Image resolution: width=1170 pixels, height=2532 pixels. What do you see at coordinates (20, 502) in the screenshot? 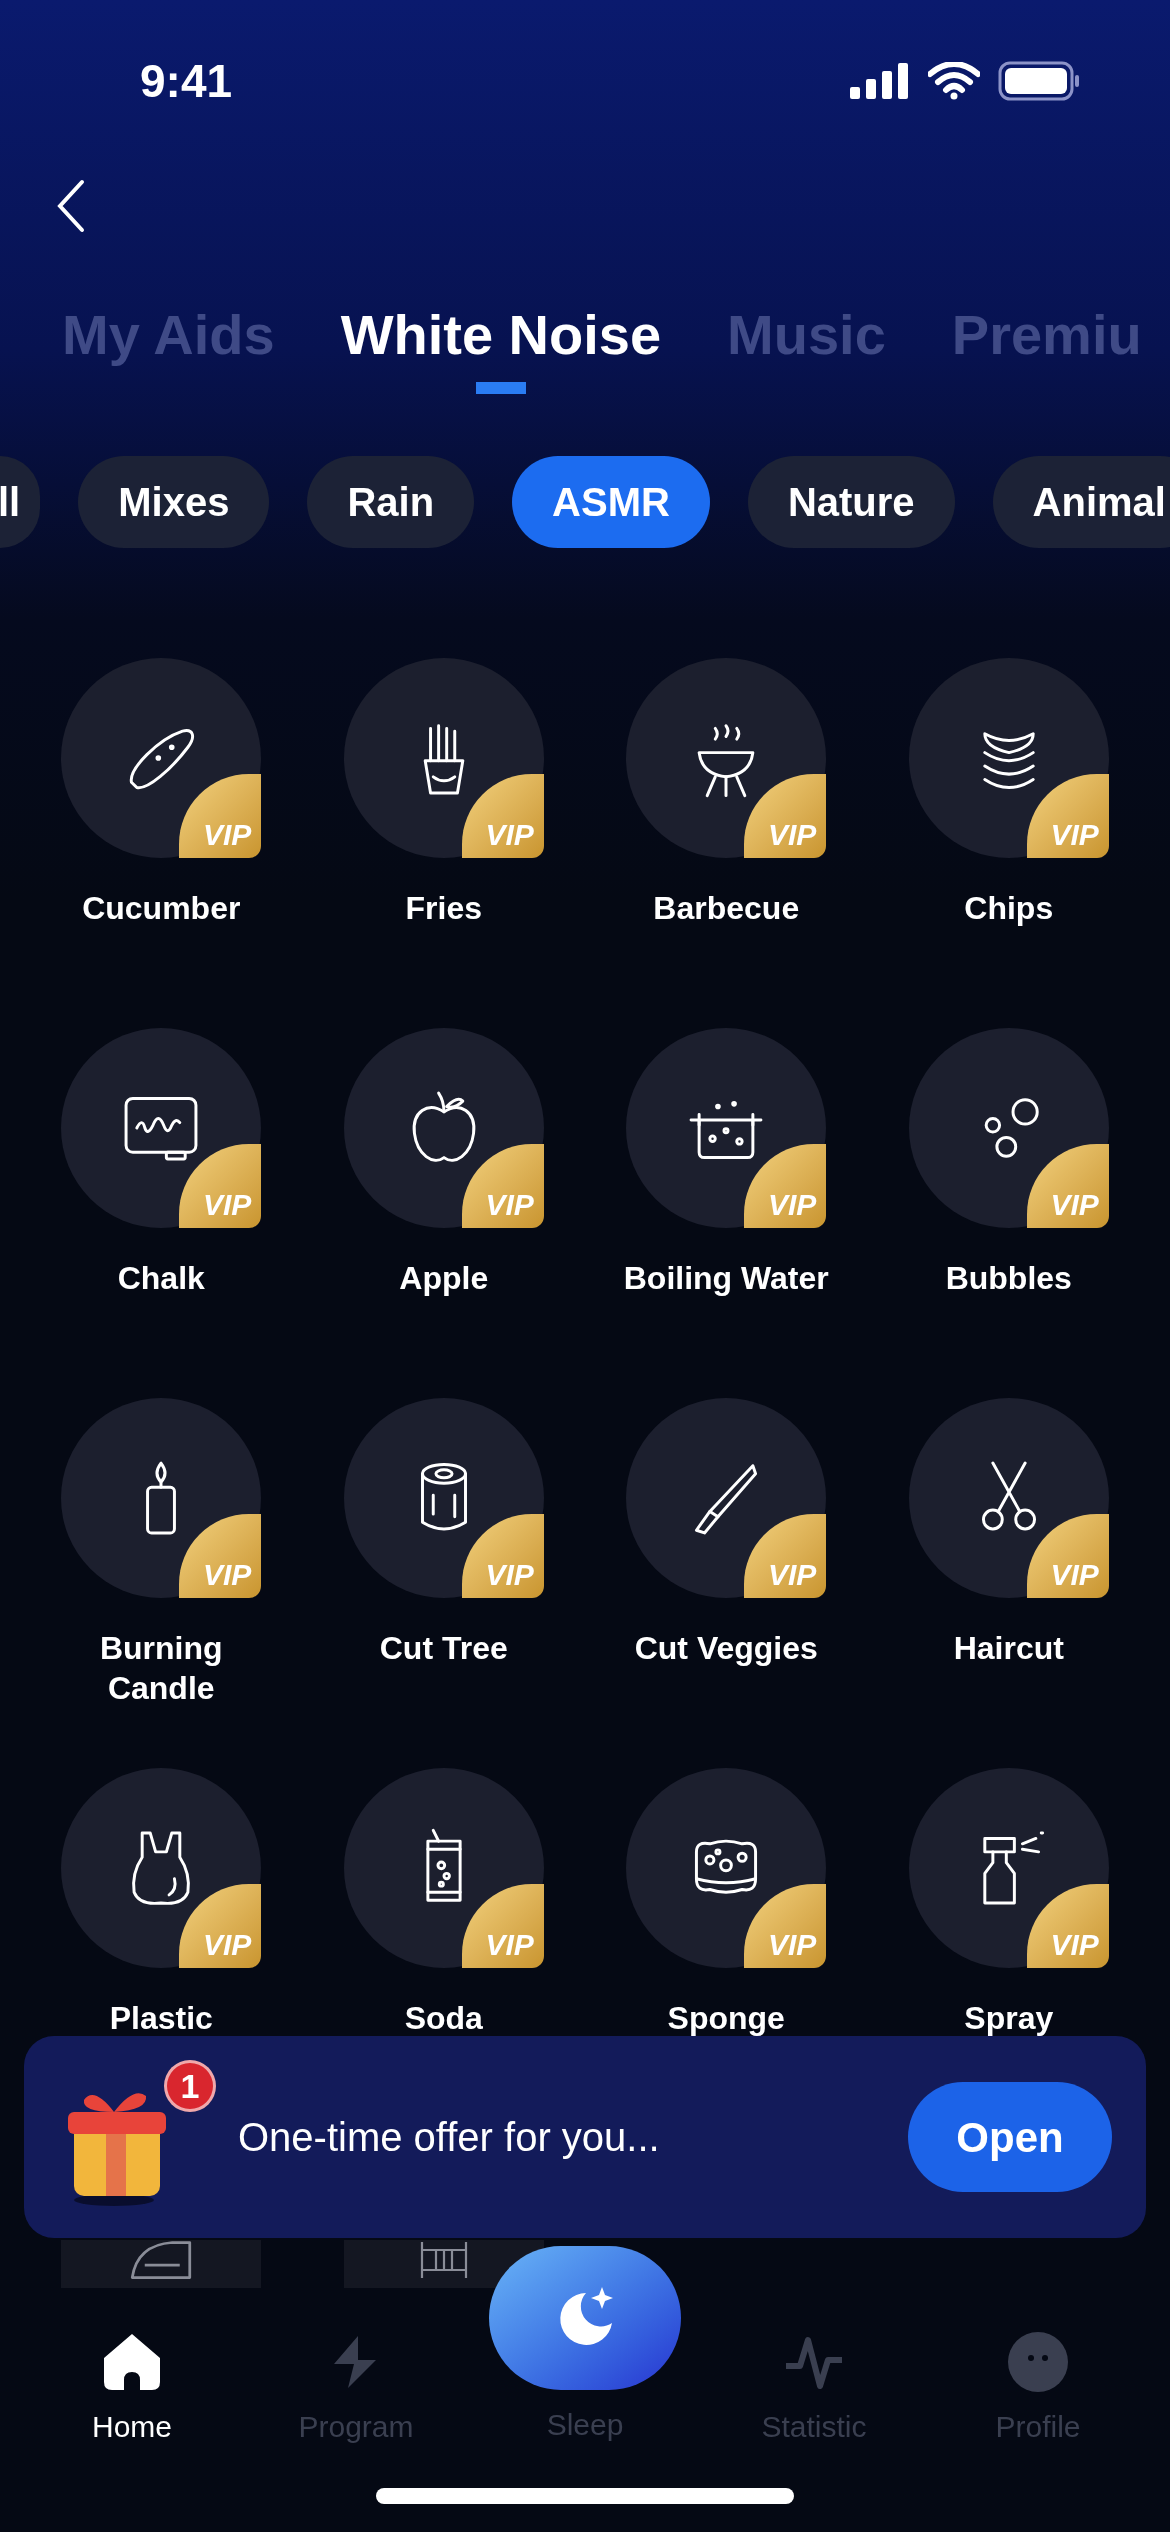
I see `filter-chip: ll` at bounding box center [20, 502].